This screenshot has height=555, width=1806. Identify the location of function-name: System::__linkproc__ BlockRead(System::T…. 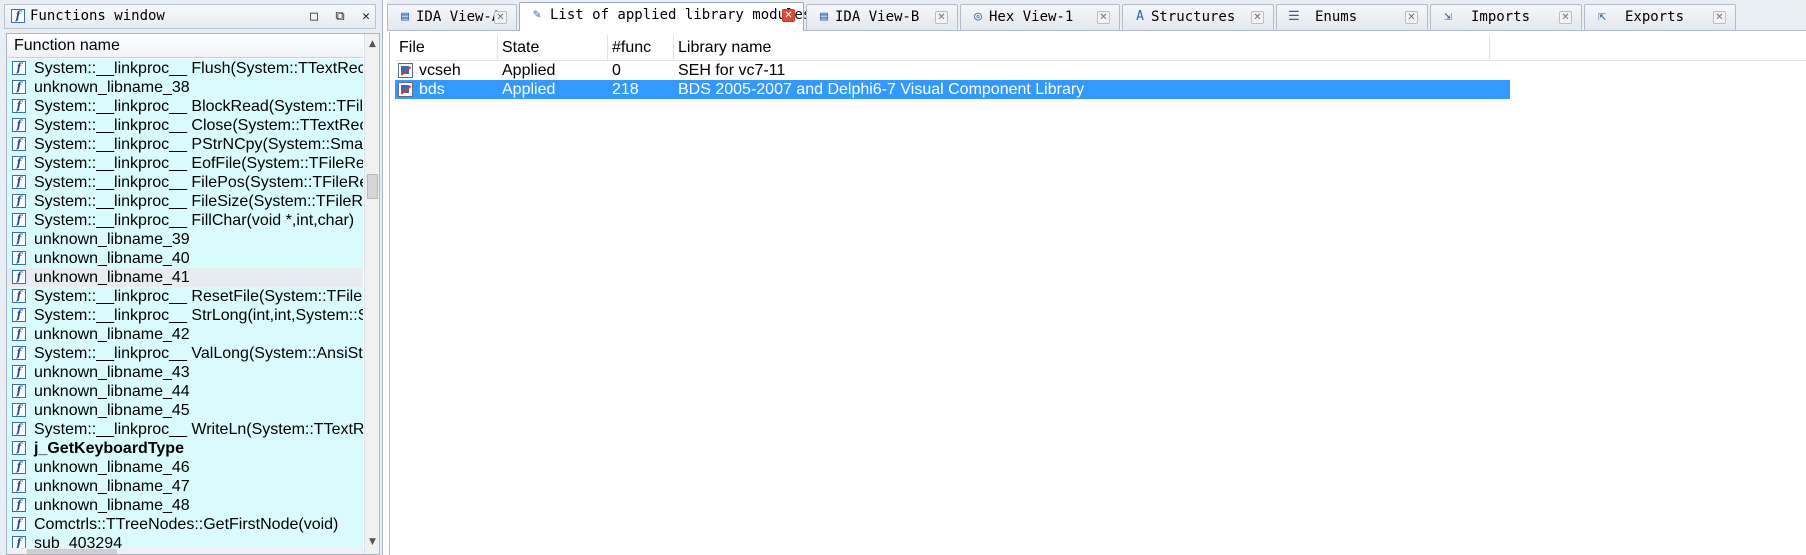
(198, 106).